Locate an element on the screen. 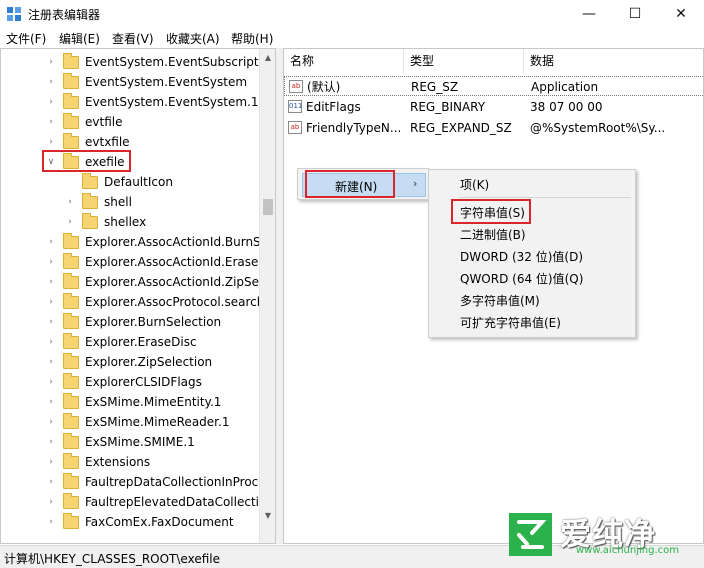 This screenshot has height=568, width=704. tree-item: › FaxComEx.FaxDocument is located at coordinates (139, 522).